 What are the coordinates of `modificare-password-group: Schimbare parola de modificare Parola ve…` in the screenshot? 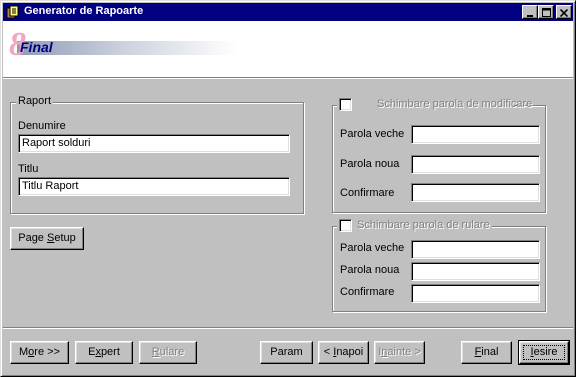 It's located at (439, 155).